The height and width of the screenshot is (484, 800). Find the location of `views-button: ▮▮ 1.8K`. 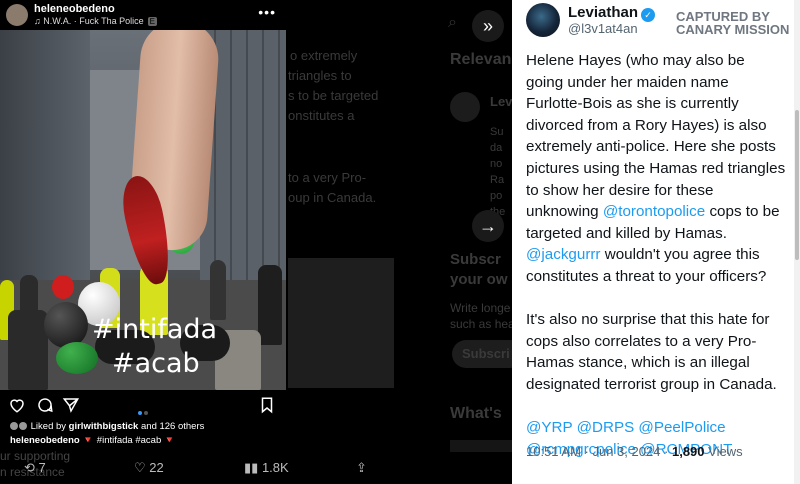

views-button: ▮▮ 1.8K is located at coordinates (266, 468).